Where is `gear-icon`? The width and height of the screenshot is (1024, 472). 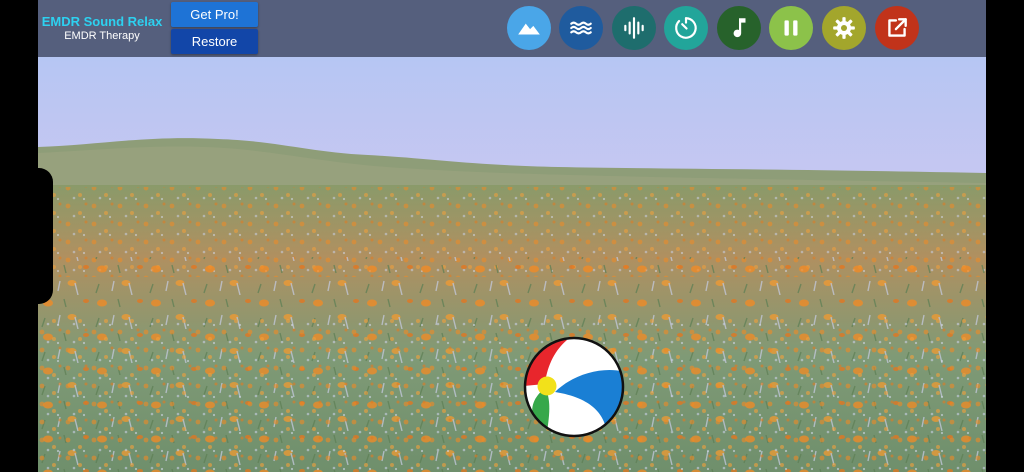 gear-icon is located at coordinates (844, 28).